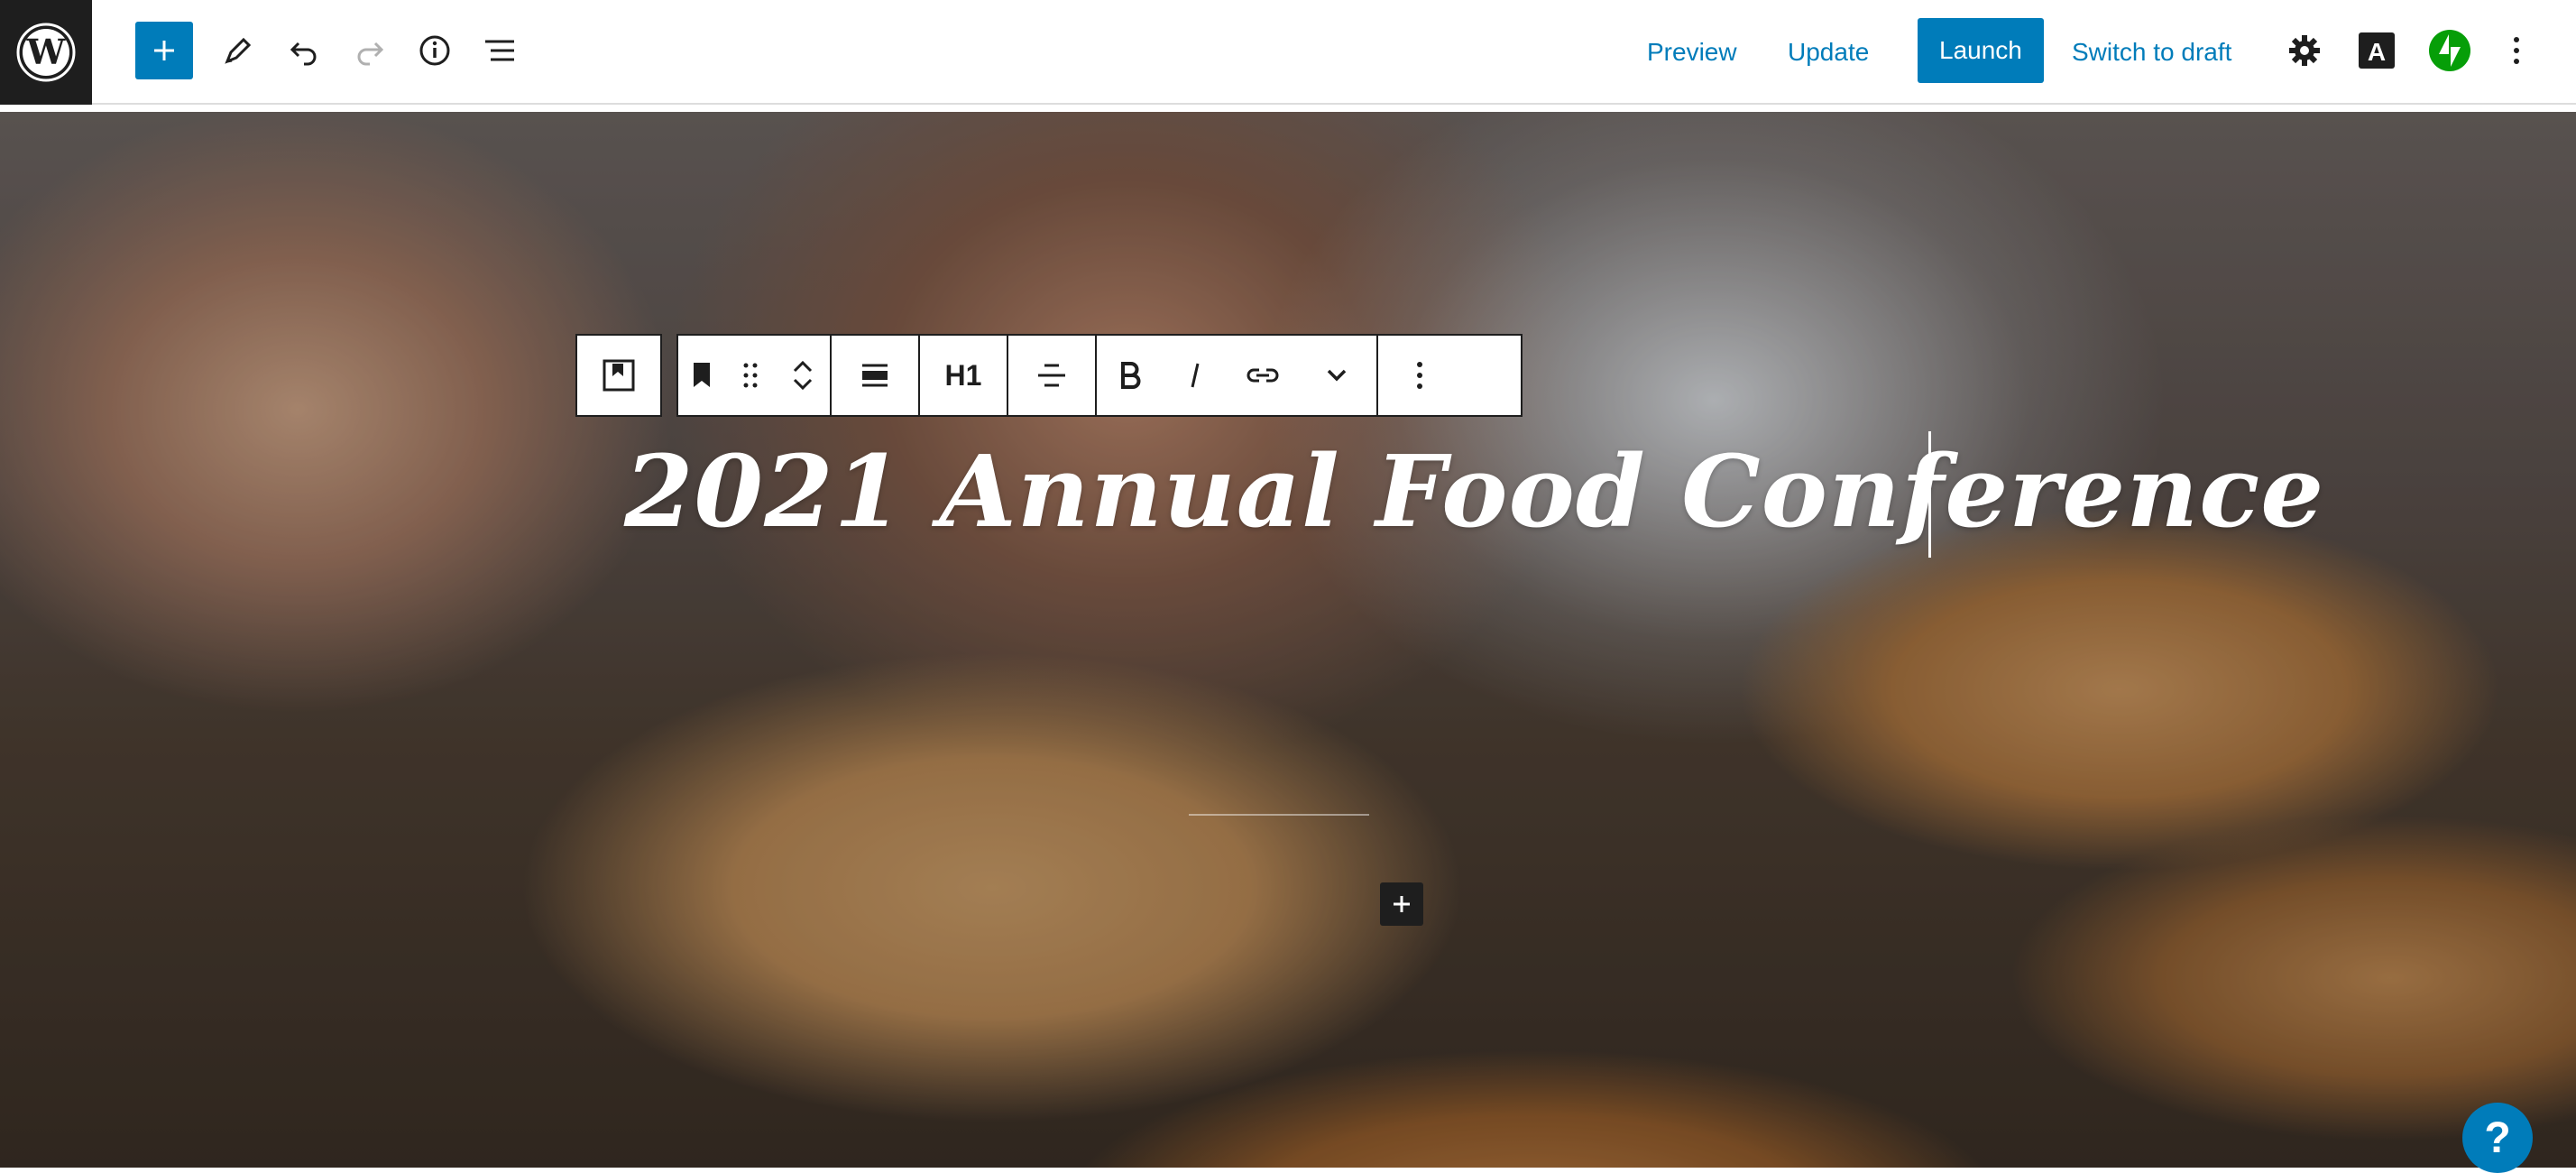 This screenshot has width=2576, height=1173. What do you see at coordinates (1474, 491) in the screenshot?
I see `cover-heading: 2021 Annual Food Conference` at bounding box center [1474, 491].